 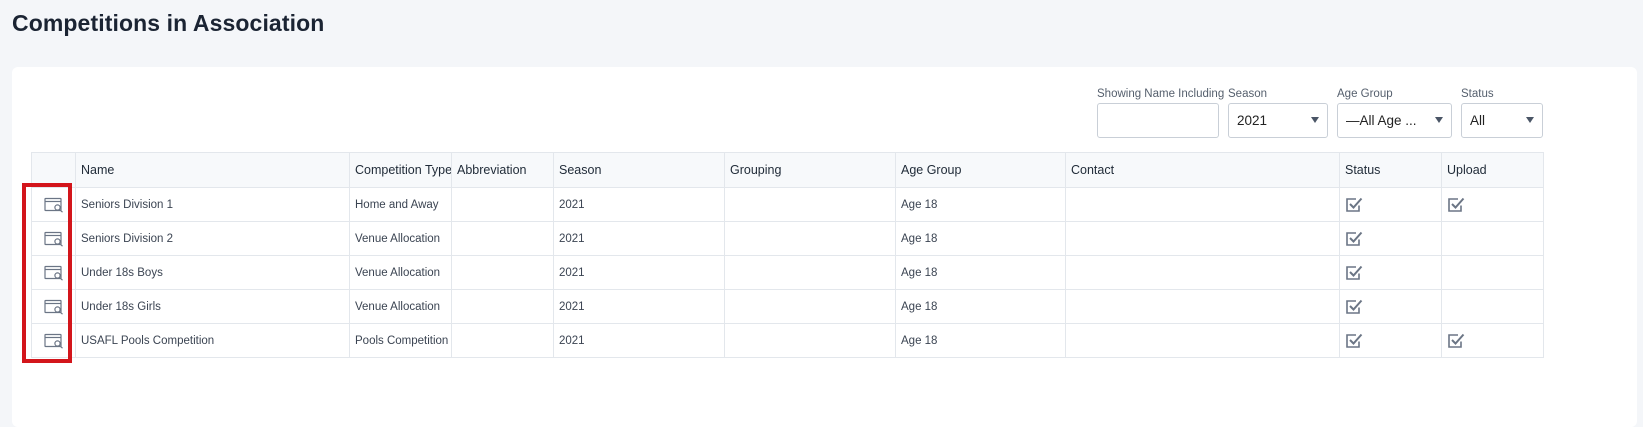 What do you see at coordinates (1477, 94) in the screenshot?
I see `status-filter-label: Status` at bounding box center [1477, 94].